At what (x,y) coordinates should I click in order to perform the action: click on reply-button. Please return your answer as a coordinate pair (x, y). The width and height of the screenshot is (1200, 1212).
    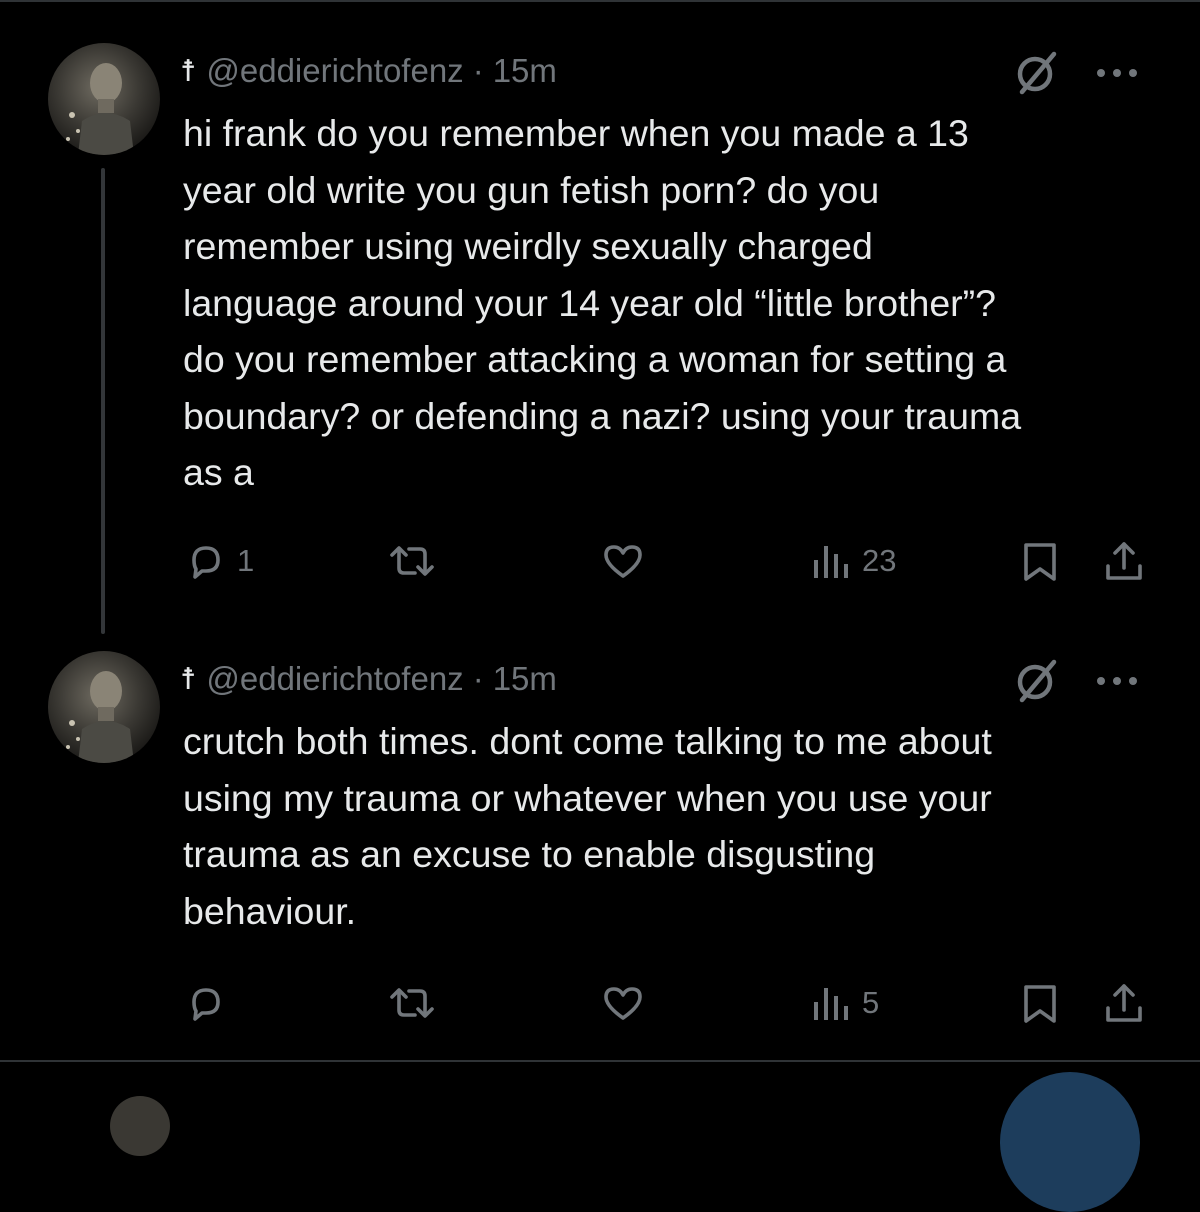
    Looking at the image, I should click on (211, 1003).